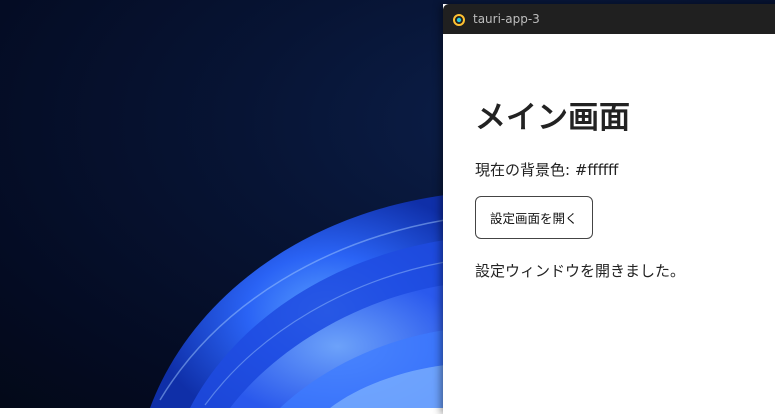 The image size is (775, 414). I want to click on window-titlebar: tauri-app-3, so click(609, 19).